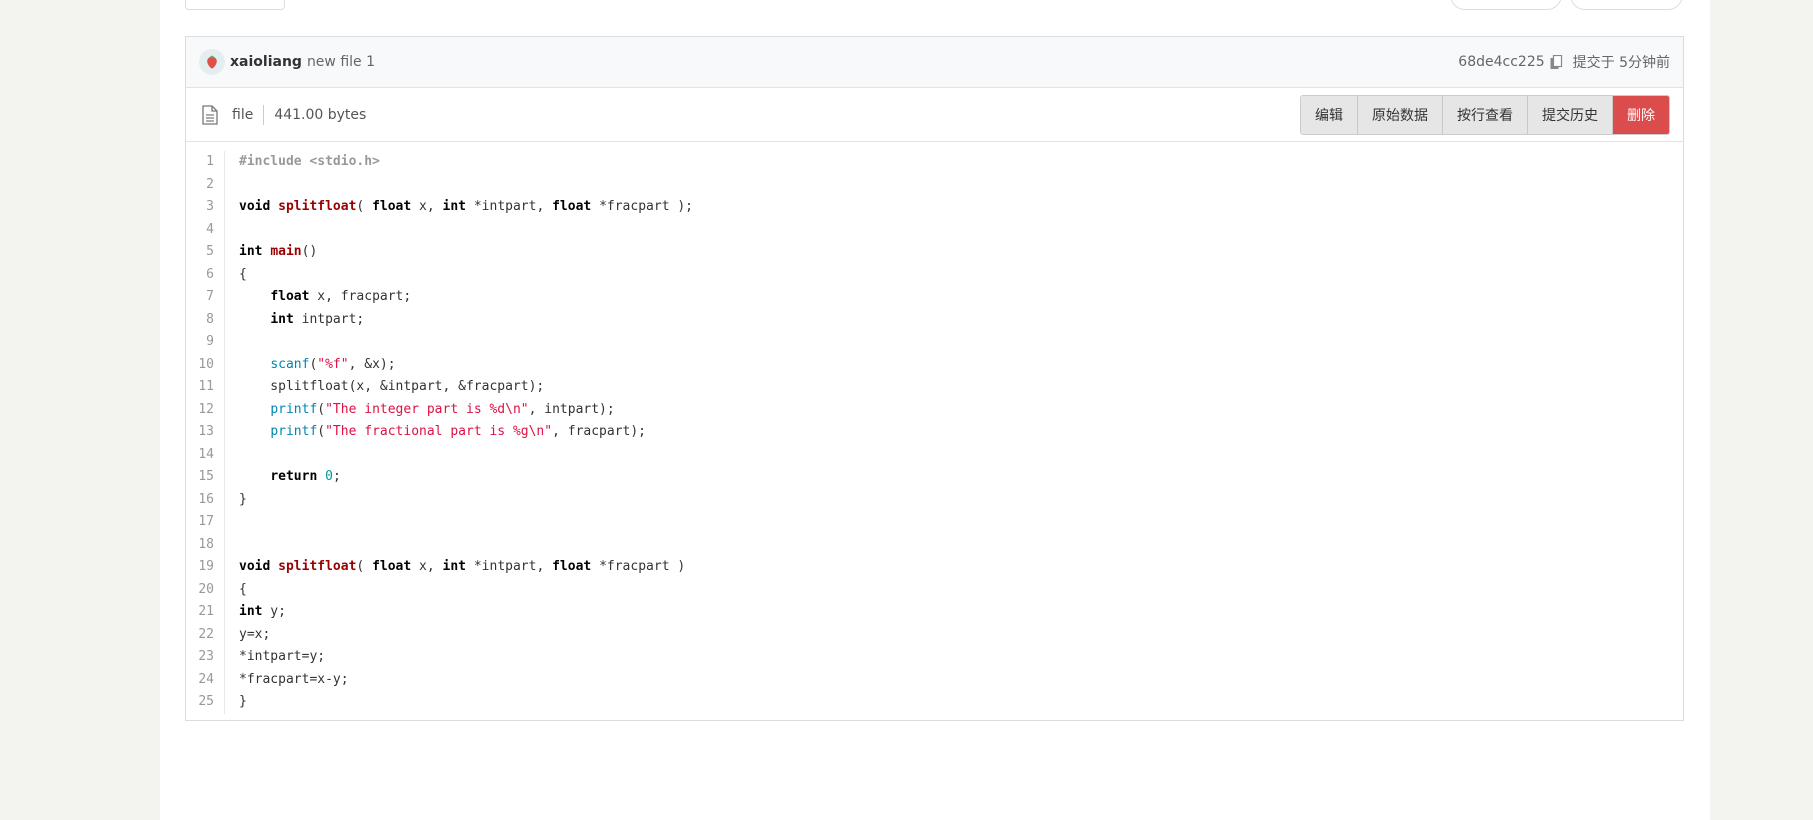  I want to click on code-line: 18, so click(934, 545).